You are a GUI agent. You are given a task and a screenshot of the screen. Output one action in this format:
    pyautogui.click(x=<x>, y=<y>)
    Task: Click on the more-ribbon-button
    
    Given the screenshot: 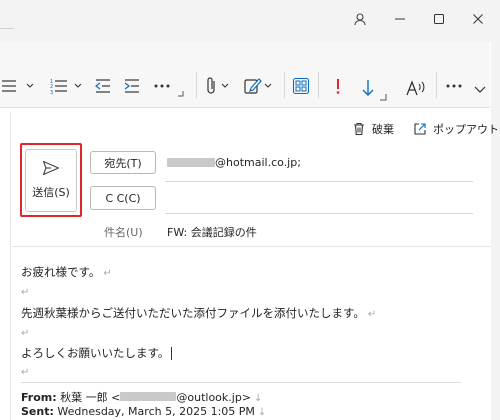 What is the action you would take?
    pyautogui.click(x=454, y=86)
    